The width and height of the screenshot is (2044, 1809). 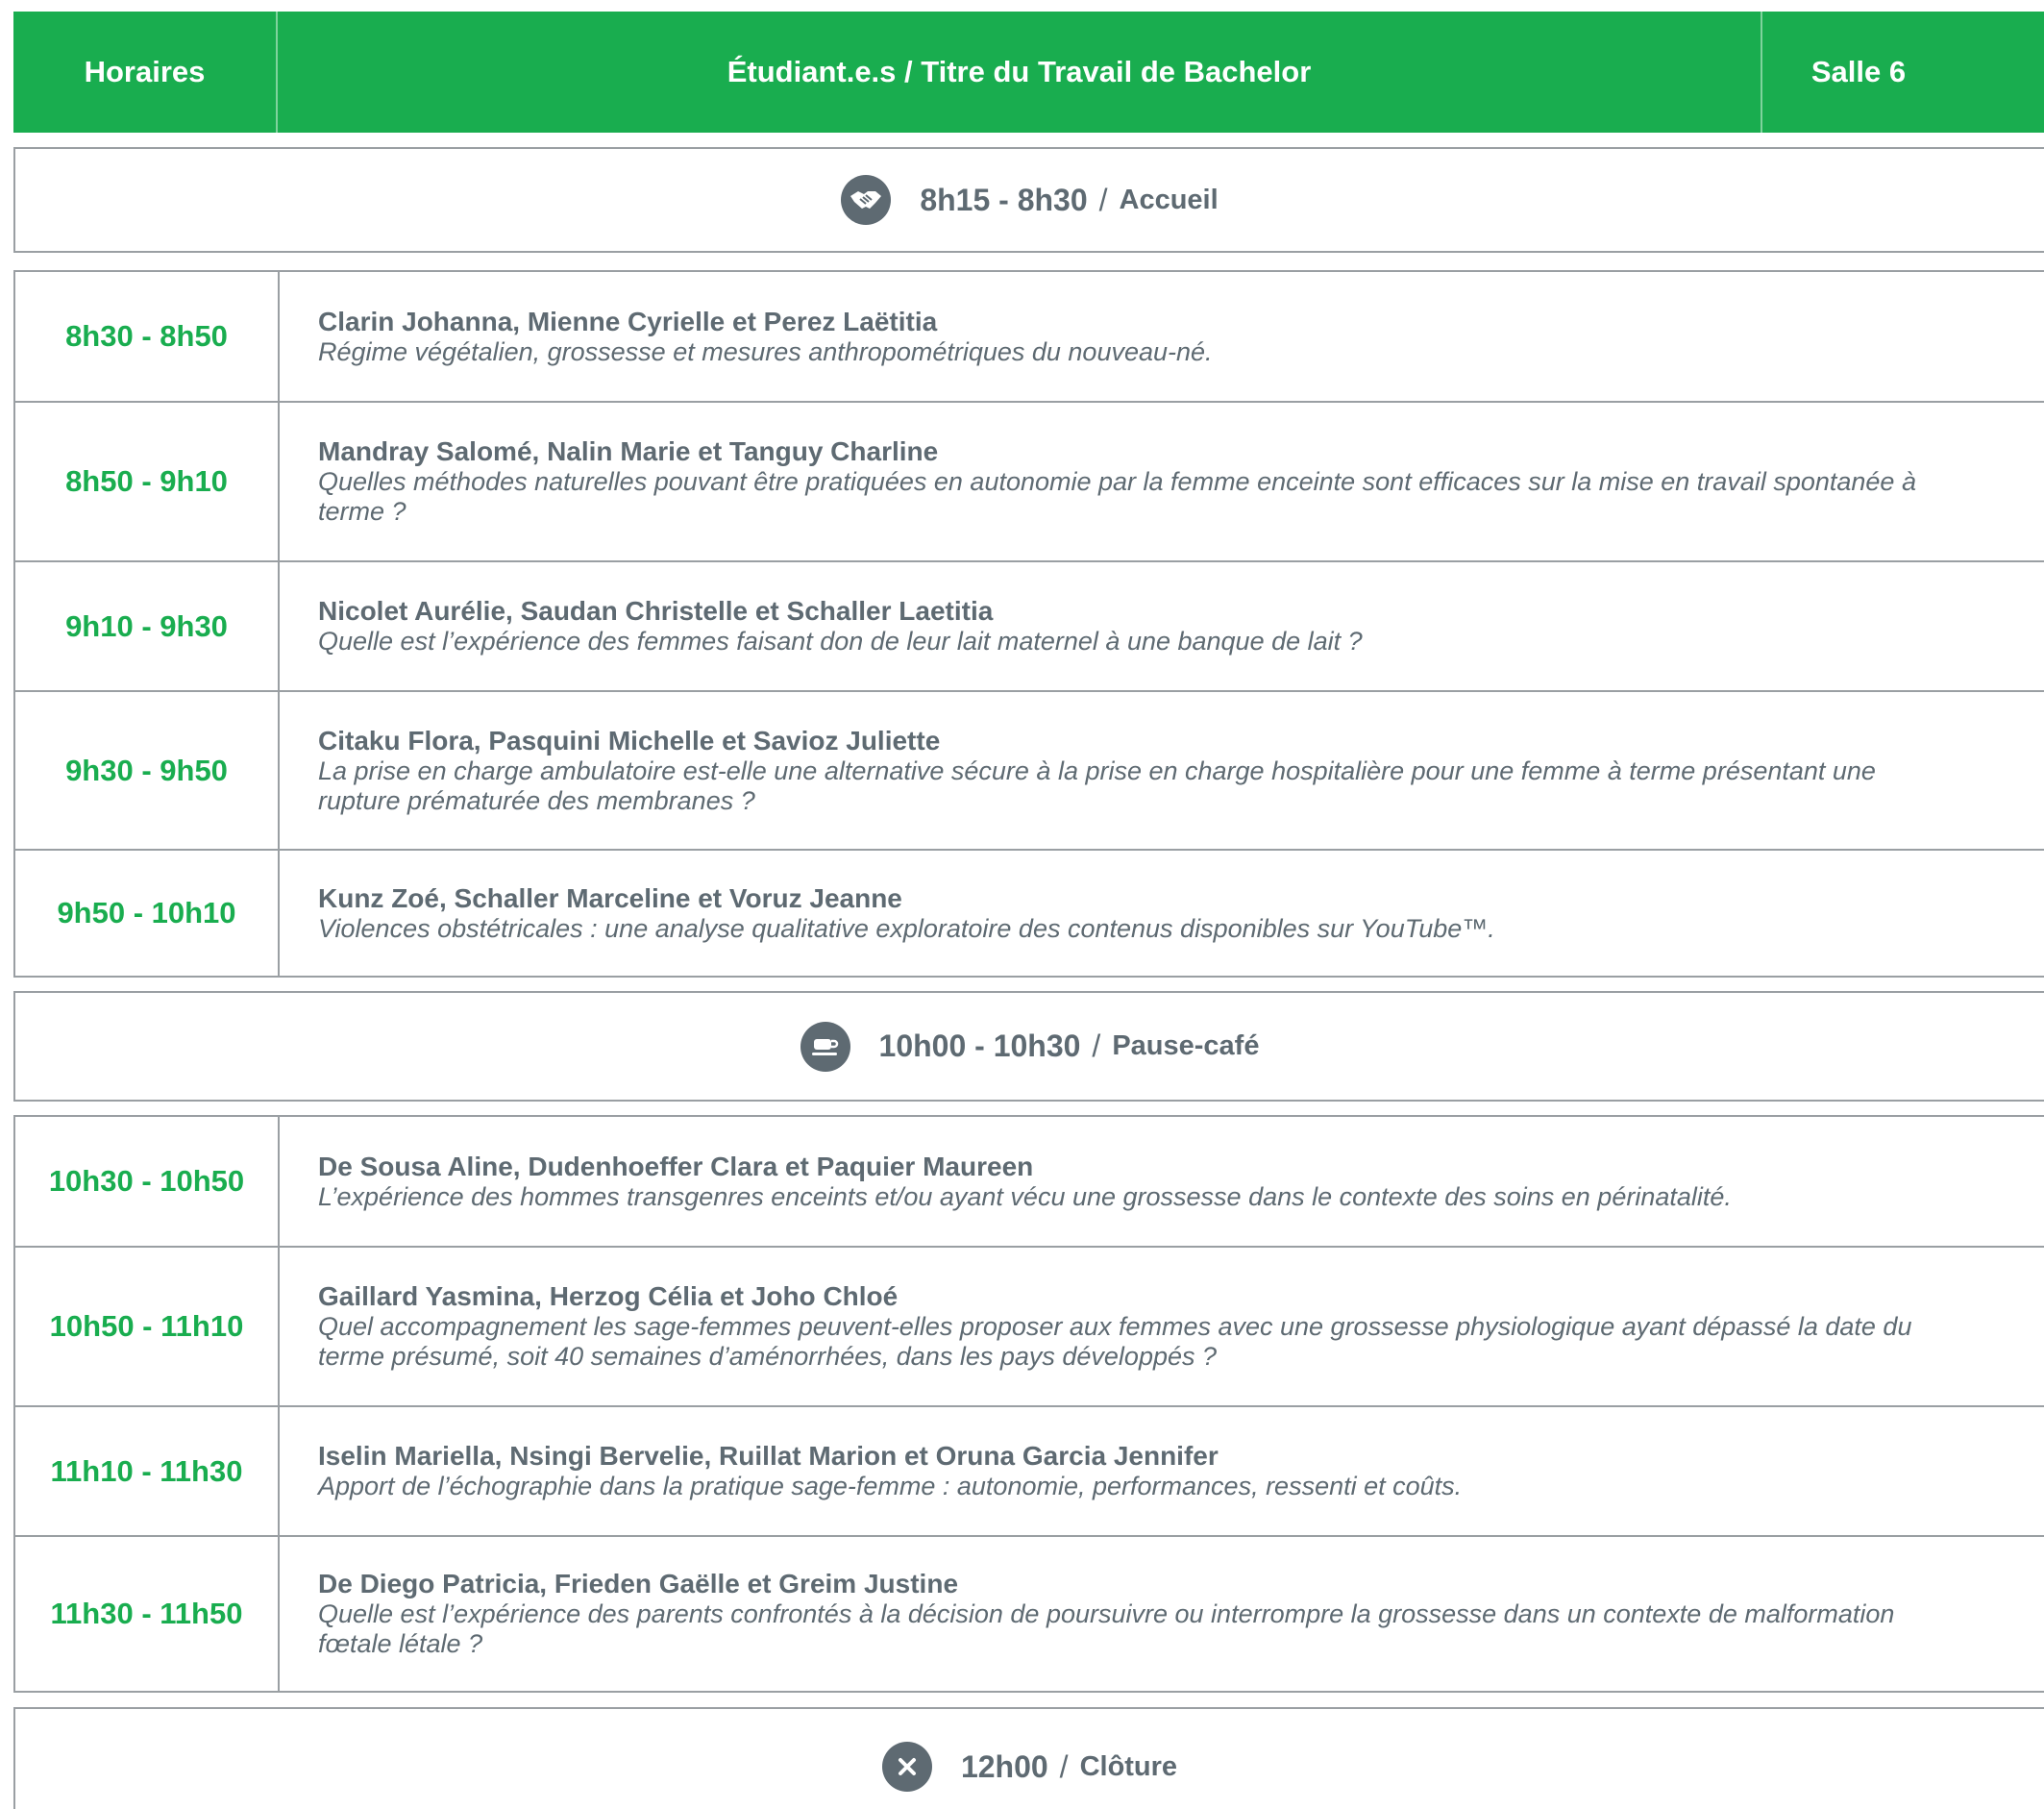 I want to click on break-band-pause-cafe: 10h00 - 10h30 / Pause-café, so click(x=1028, y=1046).